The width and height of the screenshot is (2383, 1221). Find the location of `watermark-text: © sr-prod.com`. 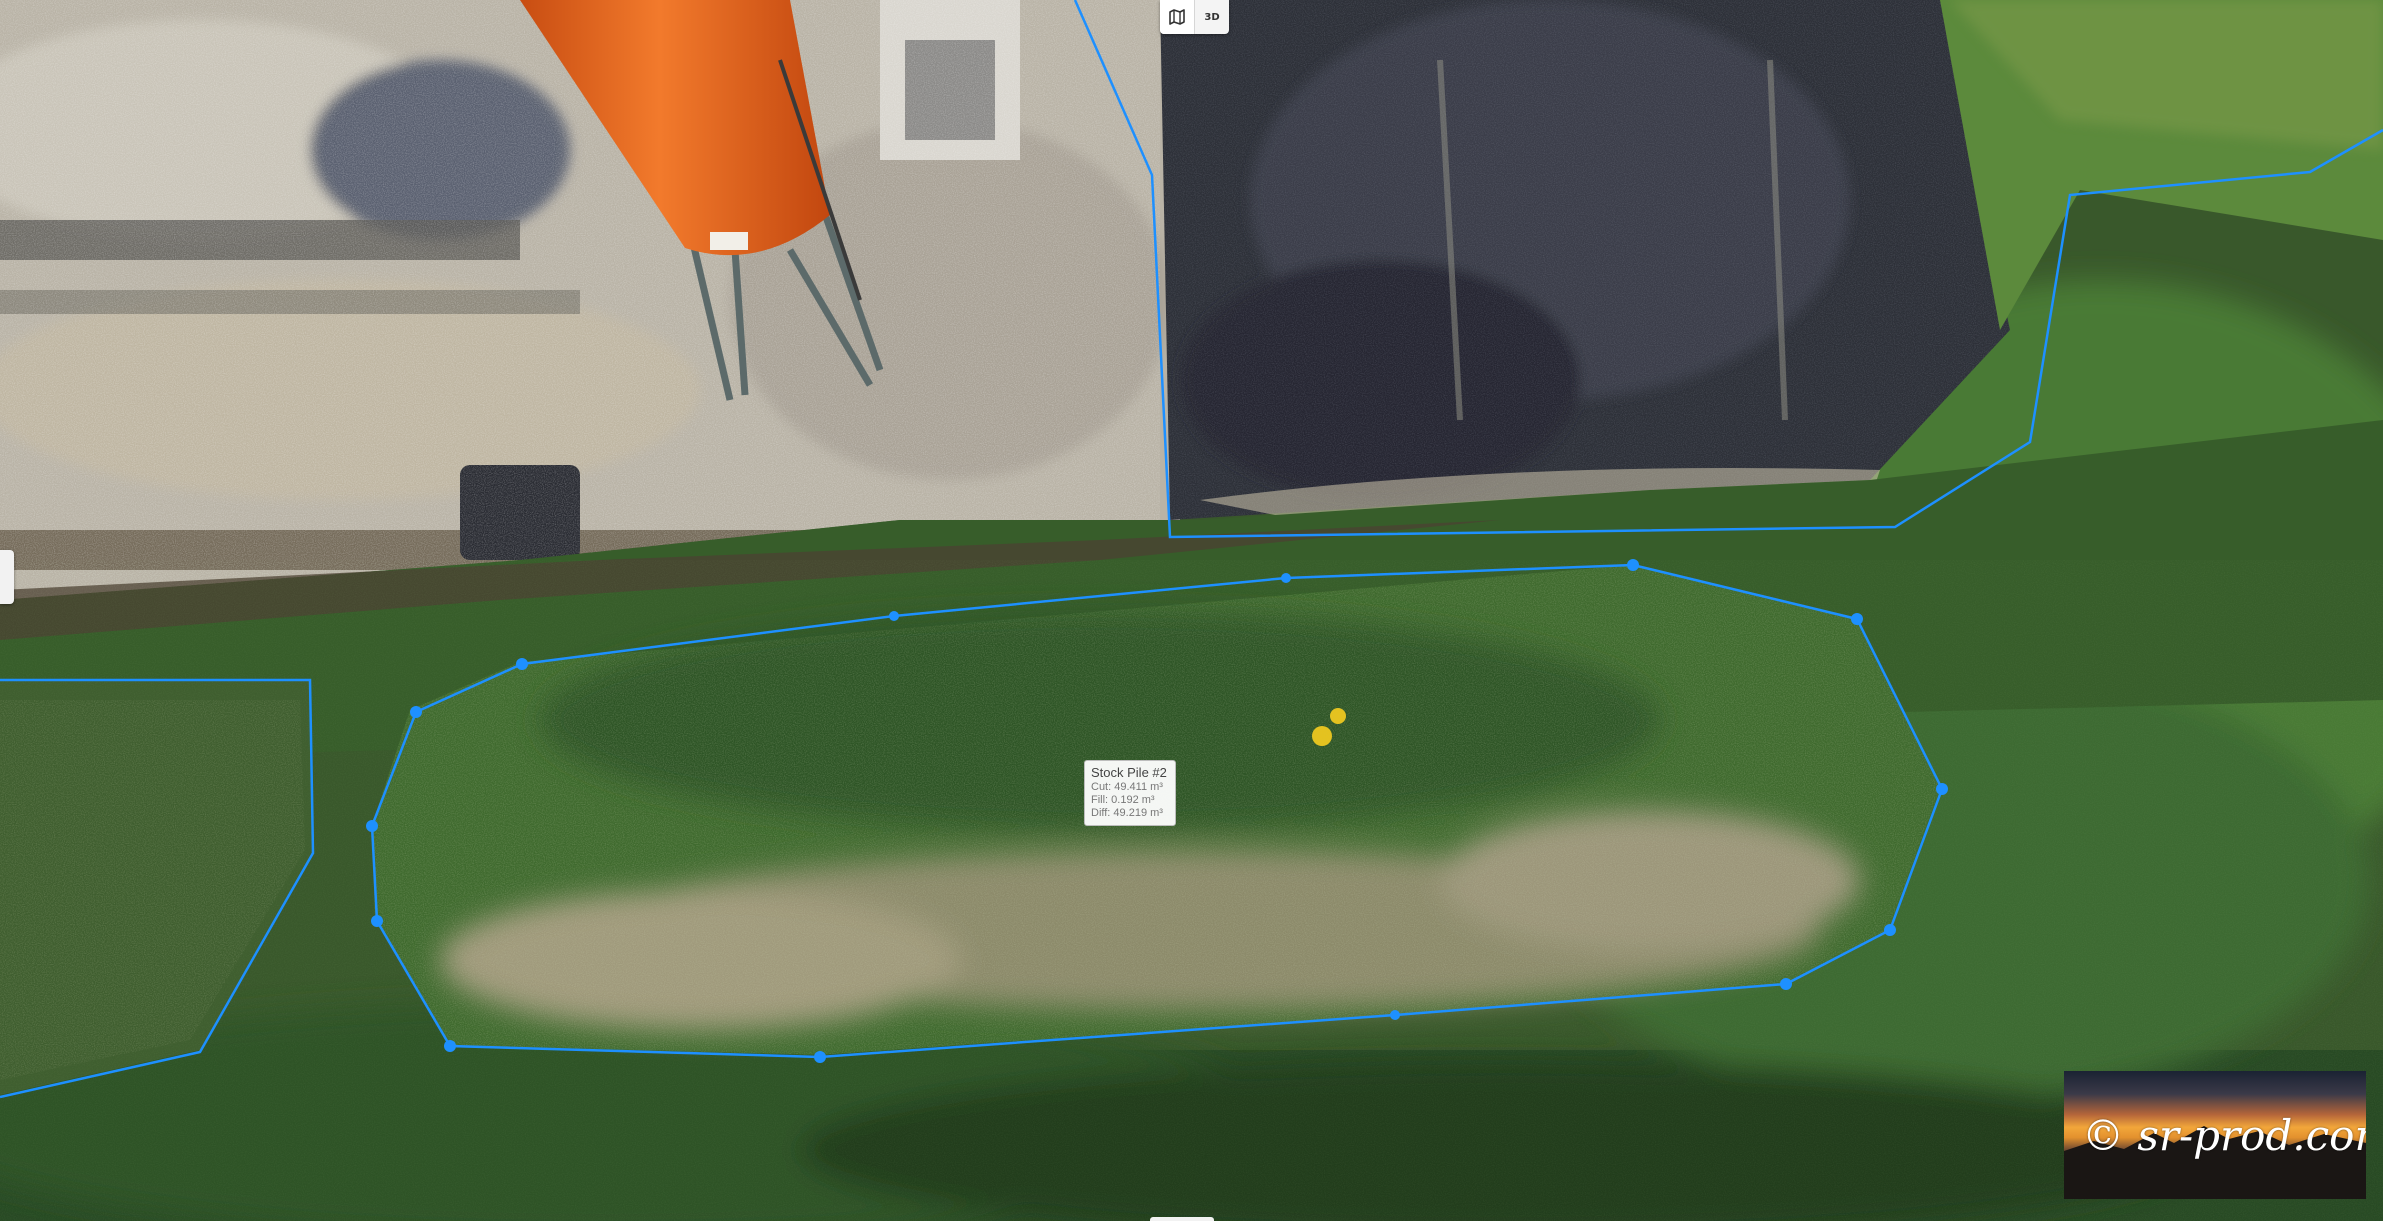

watermark-text: © sr-prod.com is located at coordinates (2224, 1135).